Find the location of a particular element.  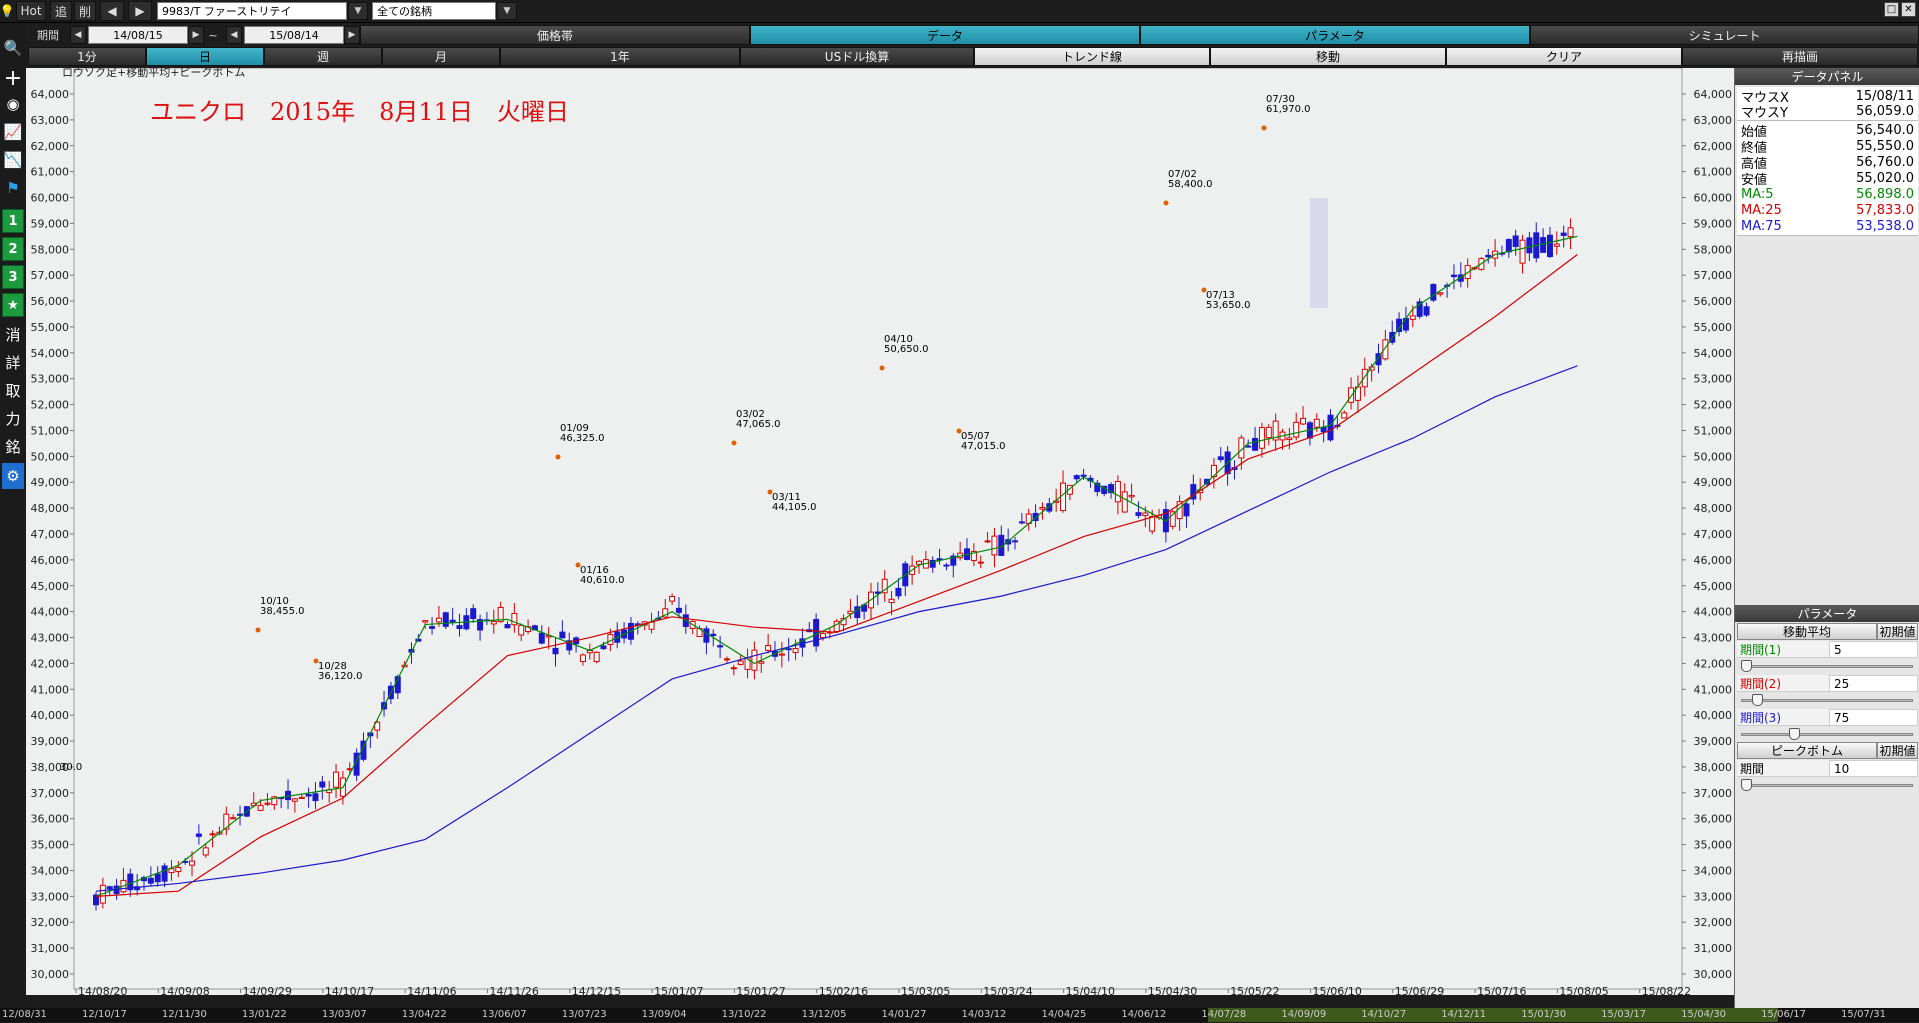

flag-icon: ⚑ is located at coordinates (13, 188).